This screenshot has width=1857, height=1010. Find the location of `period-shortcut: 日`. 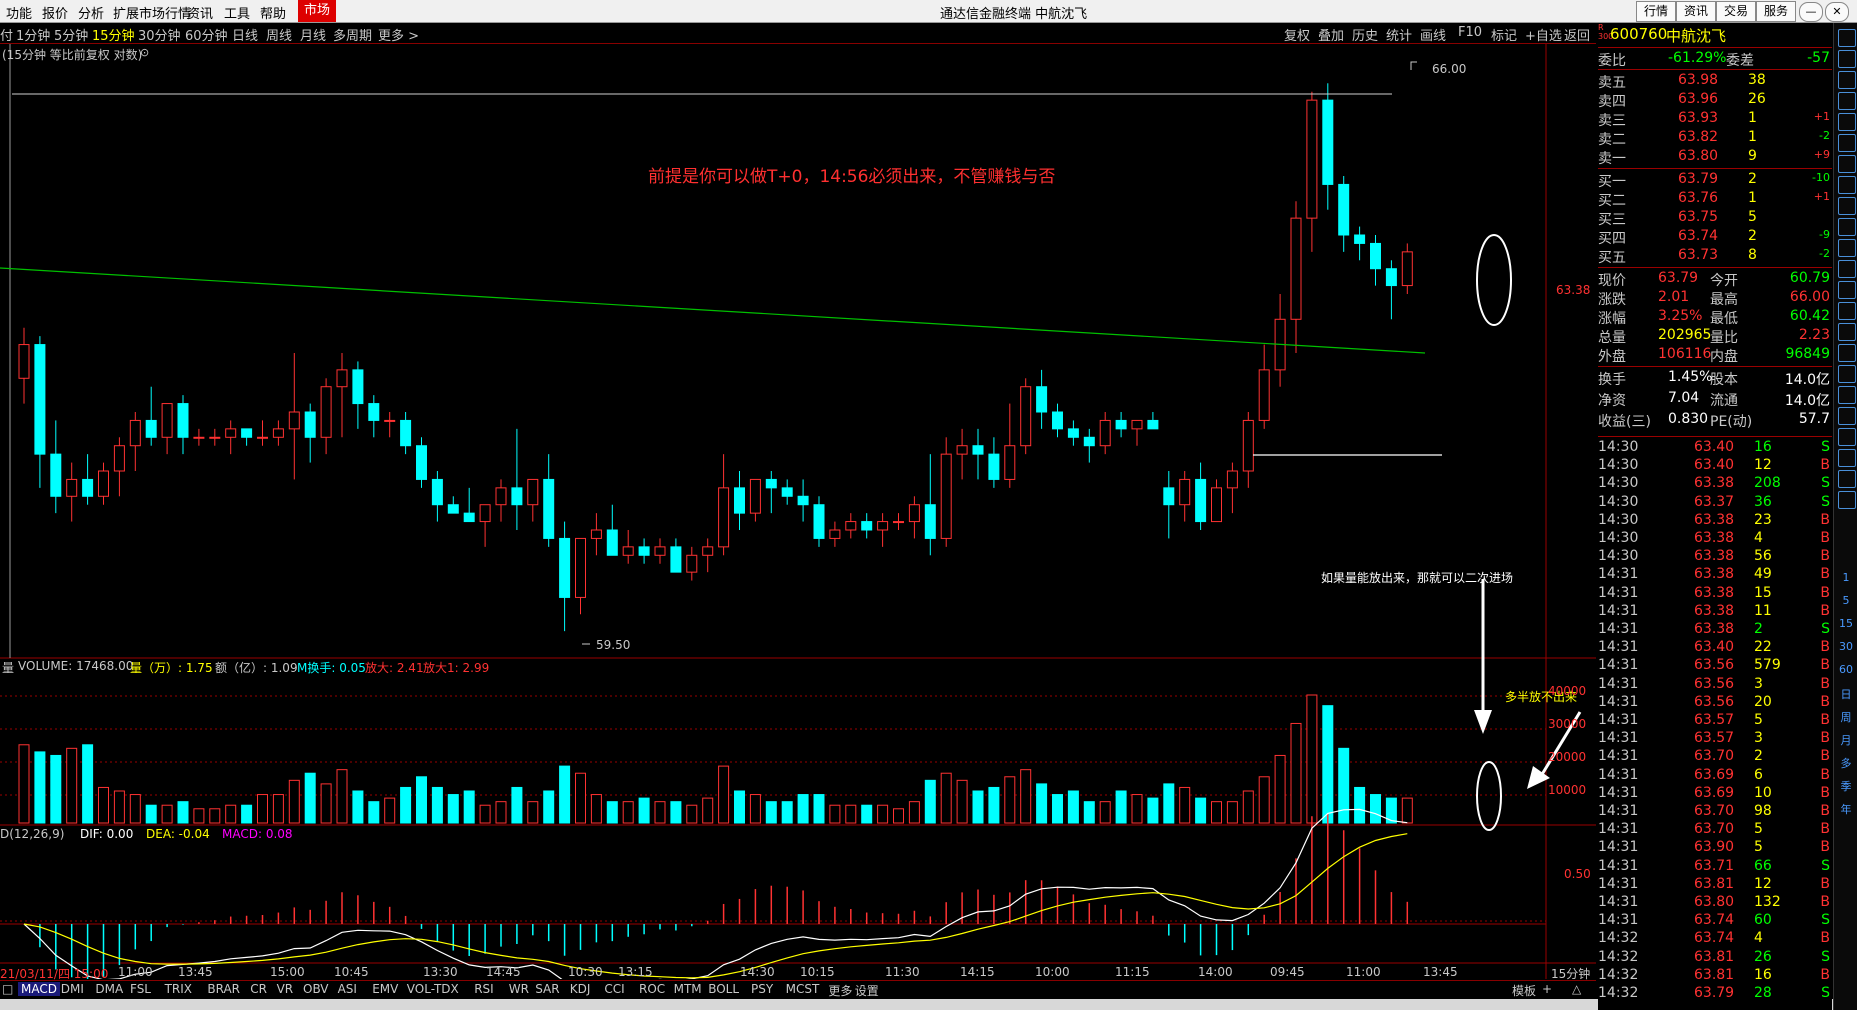

period-shortcut: 日 is located at coordinates (1846, 694).